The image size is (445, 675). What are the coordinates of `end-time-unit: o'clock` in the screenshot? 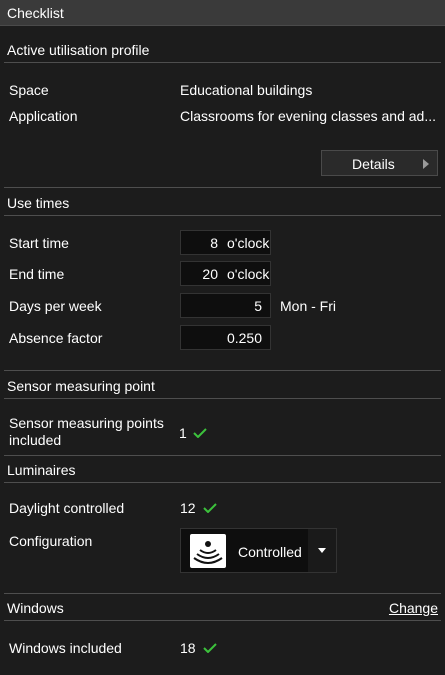 It's located at (248, 274).